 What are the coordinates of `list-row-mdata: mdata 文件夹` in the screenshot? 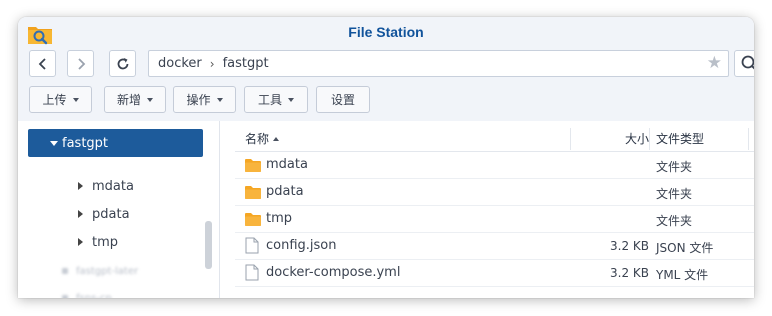 It's located at (494, 165).